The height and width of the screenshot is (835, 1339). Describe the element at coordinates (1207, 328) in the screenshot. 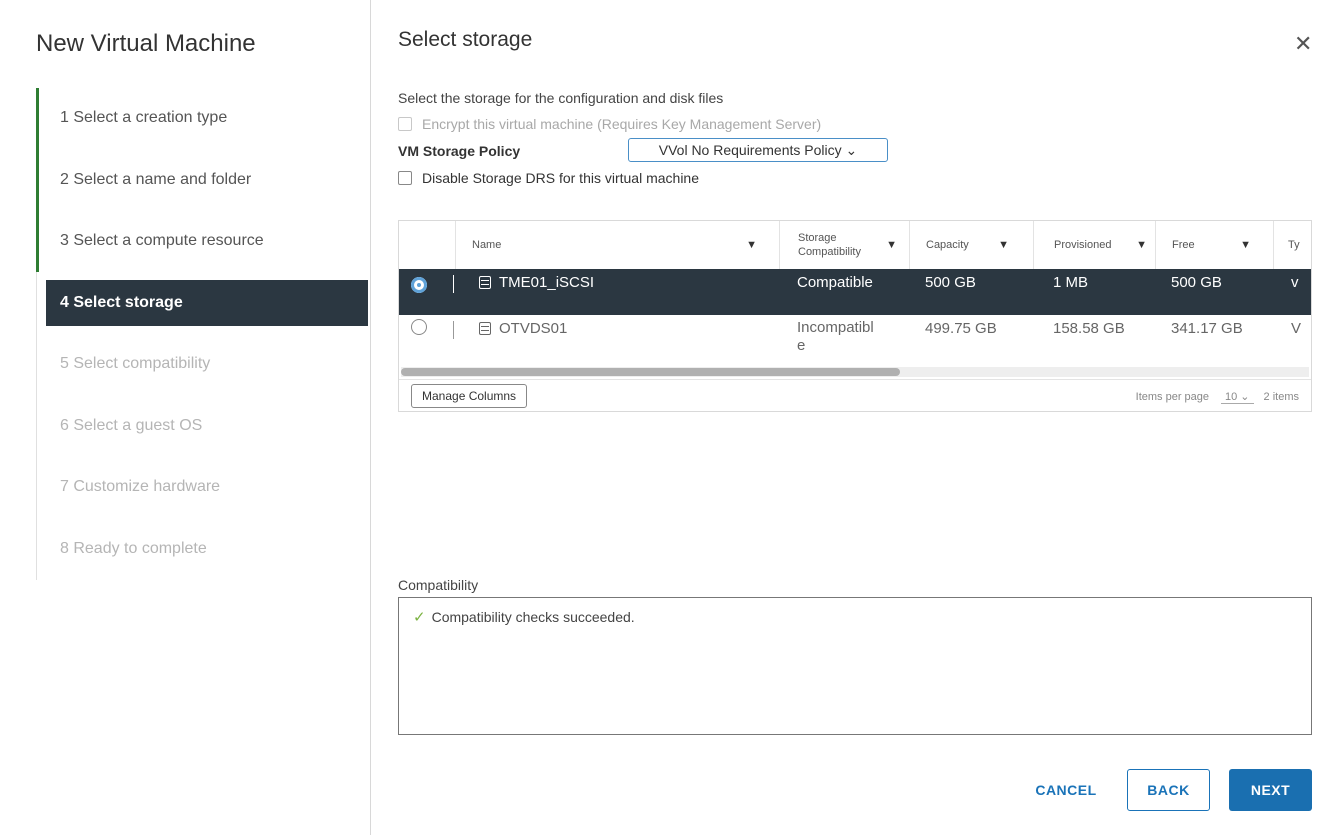

I see `row-free: 341.17 GB` at that location.